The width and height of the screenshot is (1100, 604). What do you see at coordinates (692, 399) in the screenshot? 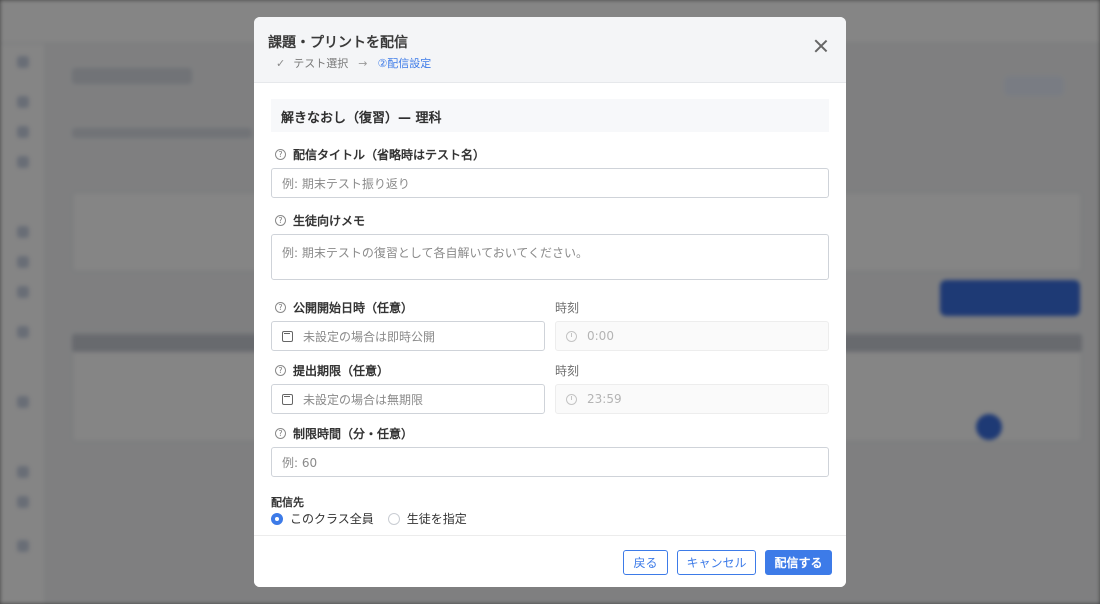
I see `due-time-input: 23:59` at bounding box center [692, 399].